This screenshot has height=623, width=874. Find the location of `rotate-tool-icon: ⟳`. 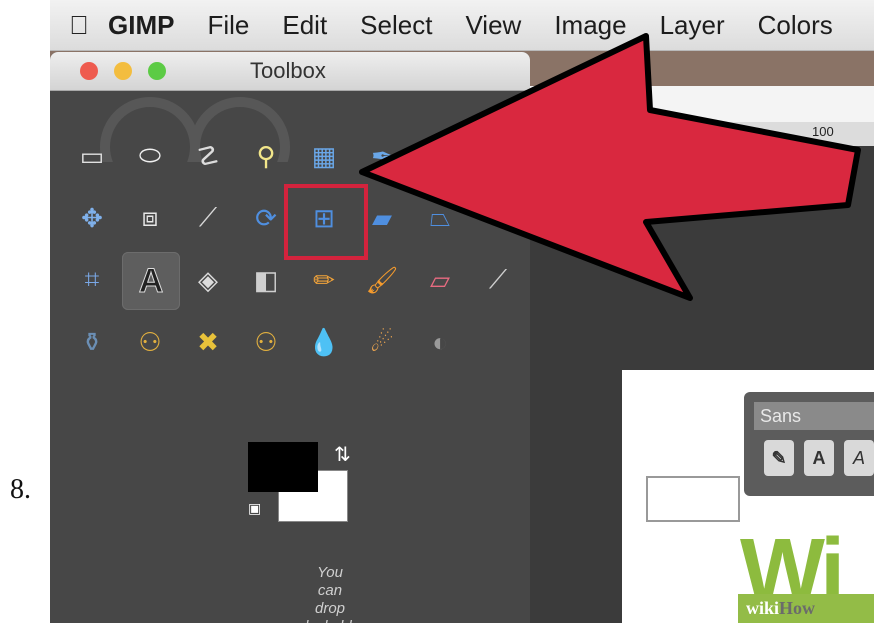

rotate-tool-icon: ⟳ is located at coordinates (266, 218).